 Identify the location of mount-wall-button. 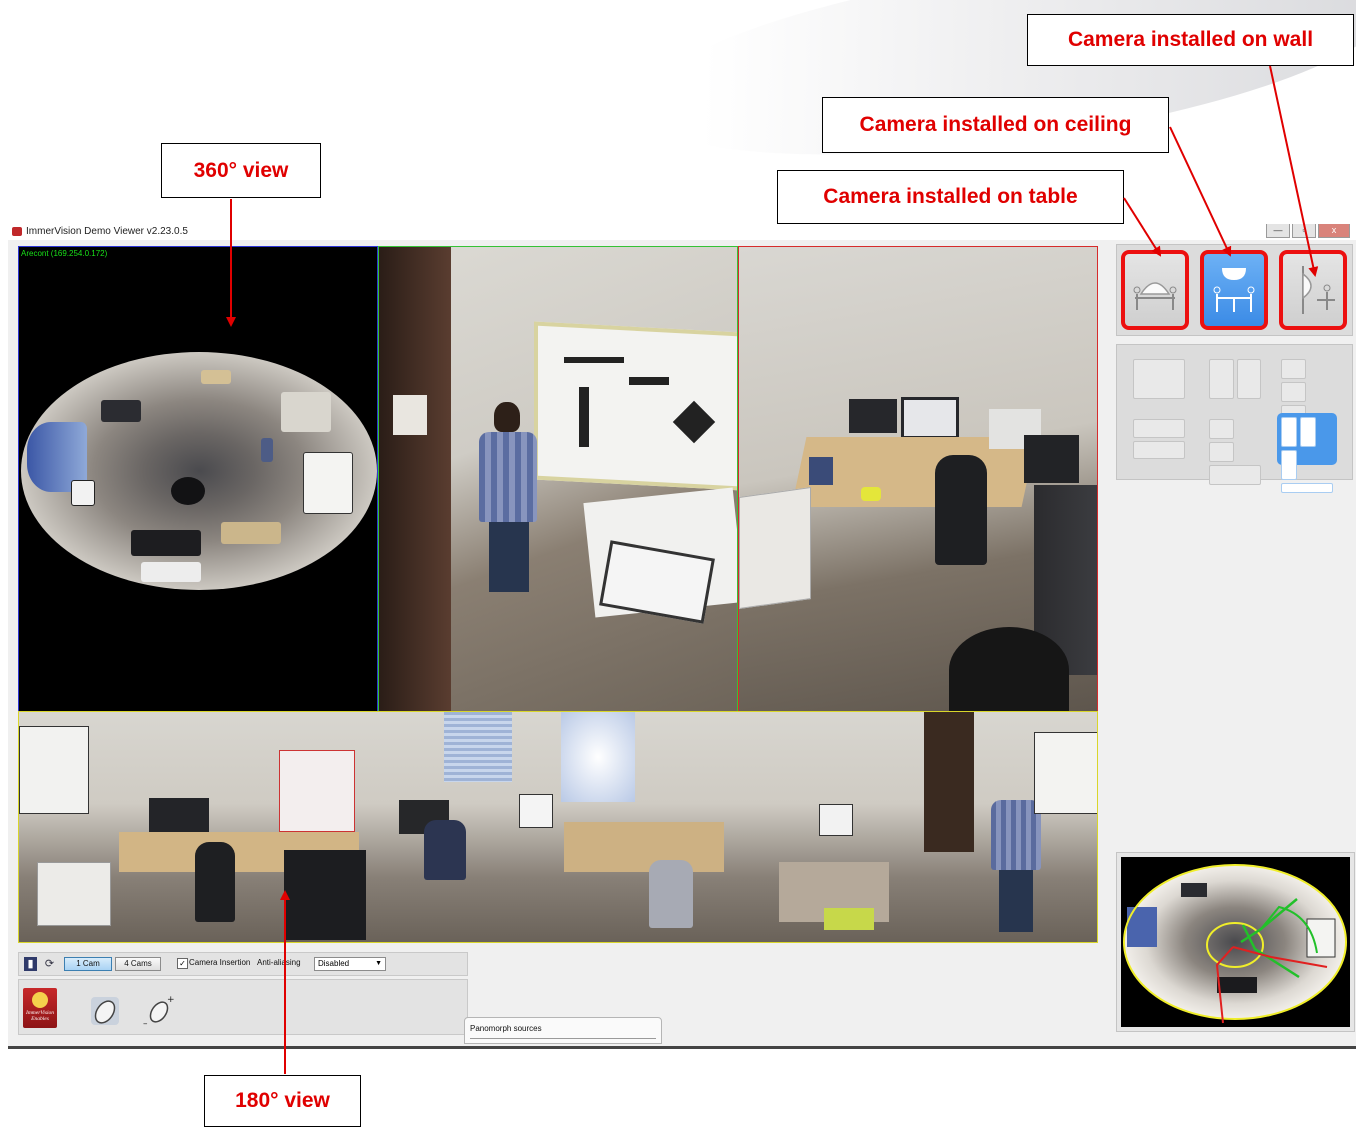
(1313, 290).